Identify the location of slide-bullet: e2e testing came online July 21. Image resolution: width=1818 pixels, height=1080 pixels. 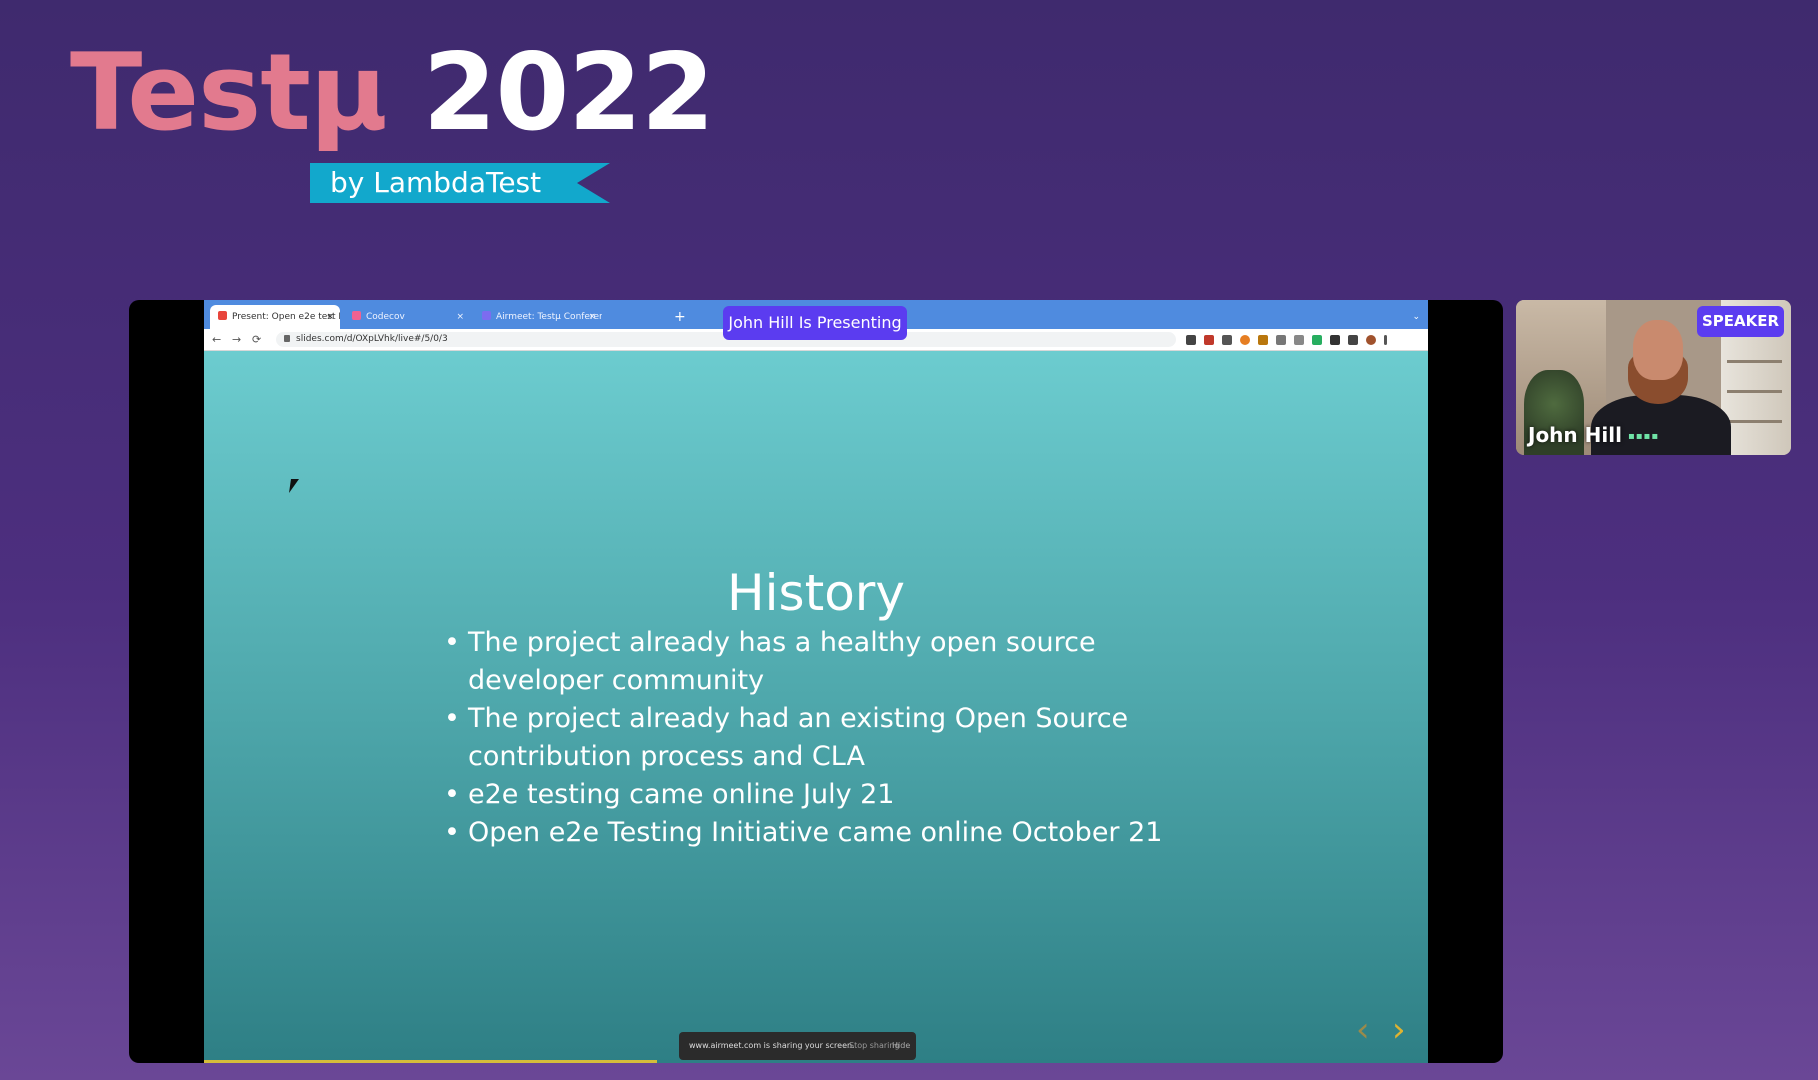
(804, 795).